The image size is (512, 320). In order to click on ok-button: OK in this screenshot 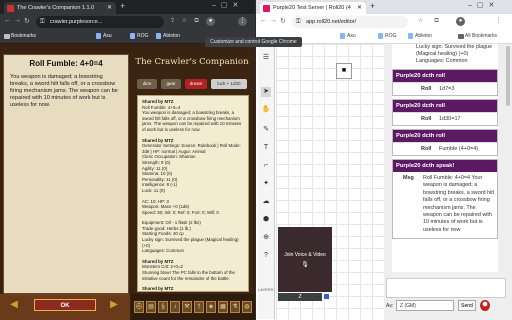, I will do `click(65, 305)`.